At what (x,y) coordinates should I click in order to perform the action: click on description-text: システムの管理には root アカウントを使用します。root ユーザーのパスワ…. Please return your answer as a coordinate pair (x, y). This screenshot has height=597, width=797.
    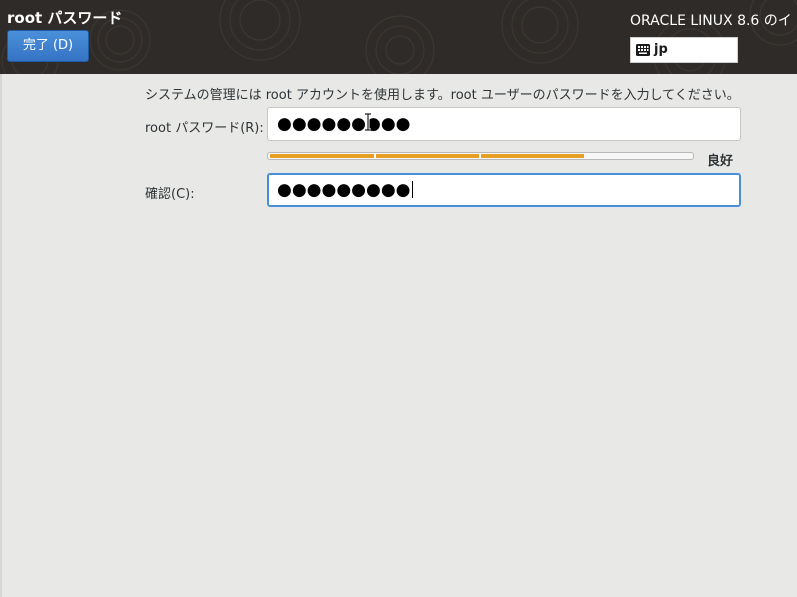
    Looking at the image, I should click on (442, 95).